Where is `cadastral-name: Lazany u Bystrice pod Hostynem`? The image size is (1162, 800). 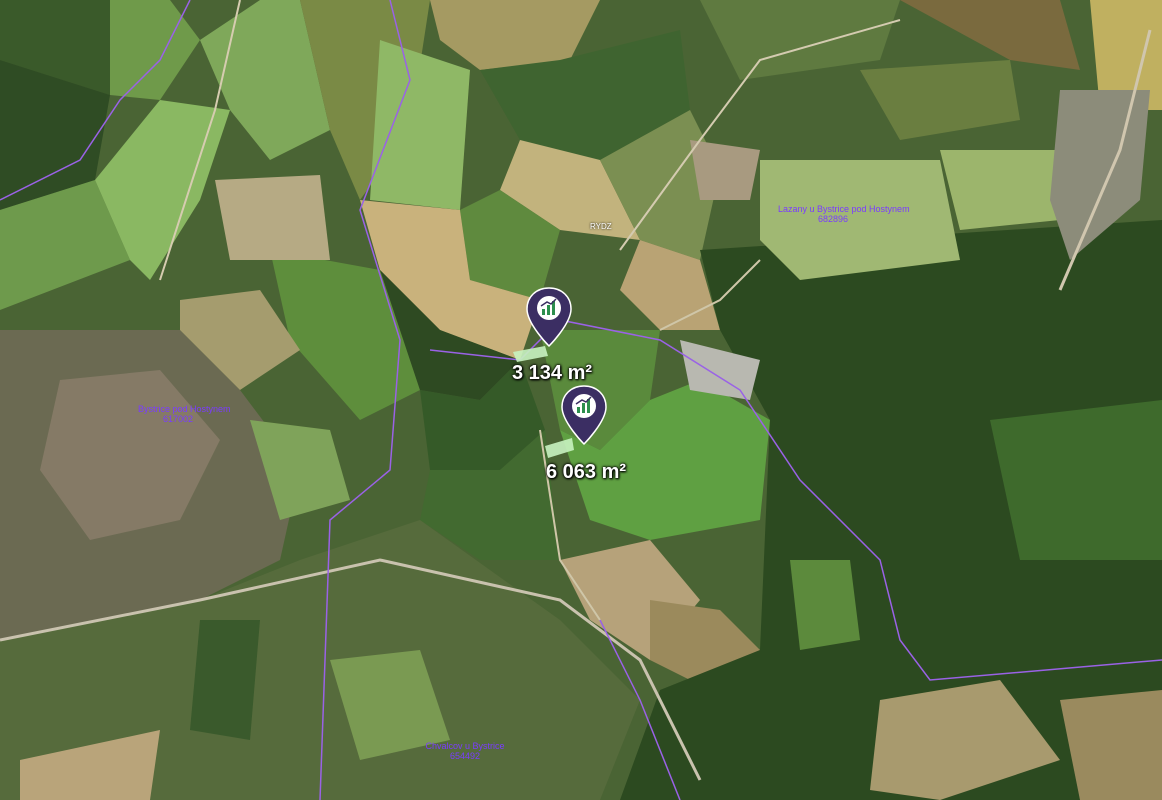
cadastral-name: Lazany u Bystrice pod Hostynem is located at coordinates (844, 209).